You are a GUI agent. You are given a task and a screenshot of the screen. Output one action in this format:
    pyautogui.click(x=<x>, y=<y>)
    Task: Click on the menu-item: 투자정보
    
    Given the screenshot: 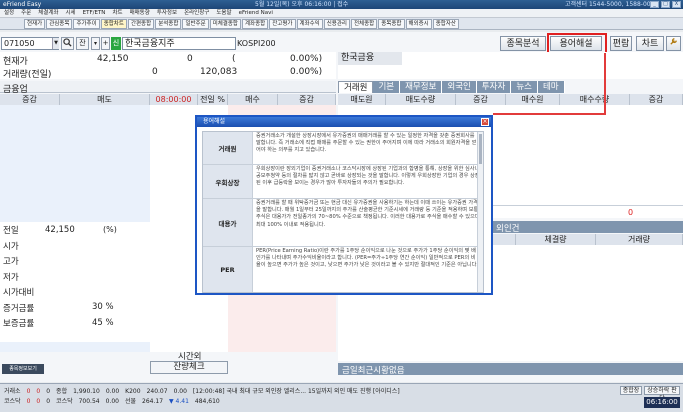 What is the action you would take?
    pyautogui.click(x=167, y=13)
    